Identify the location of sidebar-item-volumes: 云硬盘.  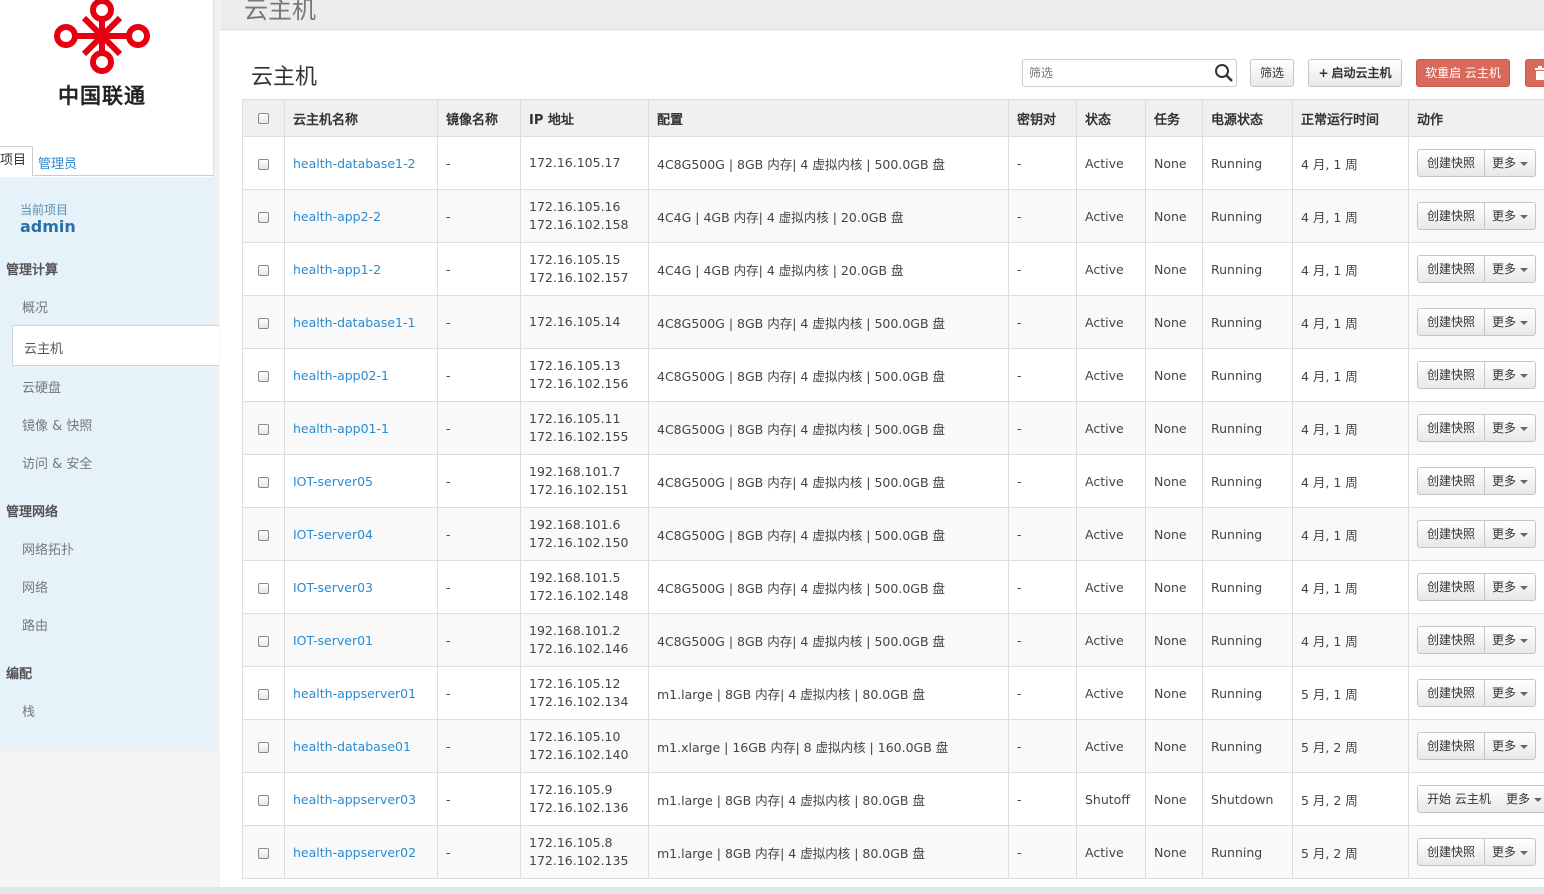
(41, 386).